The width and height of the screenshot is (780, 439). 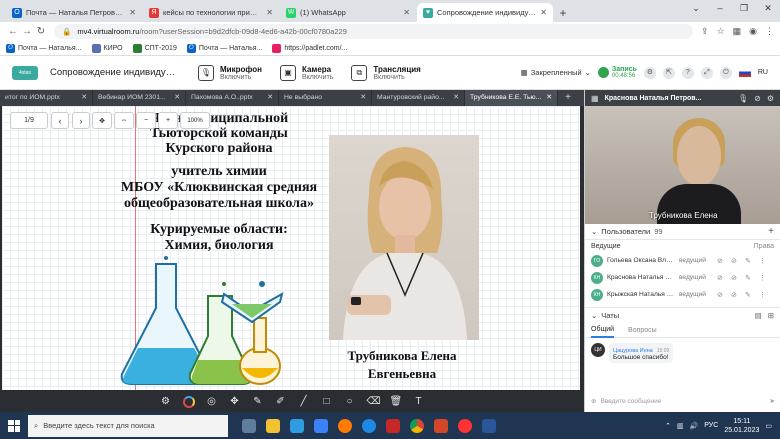 I want to click on store-icon, so click(x=297, y=425).